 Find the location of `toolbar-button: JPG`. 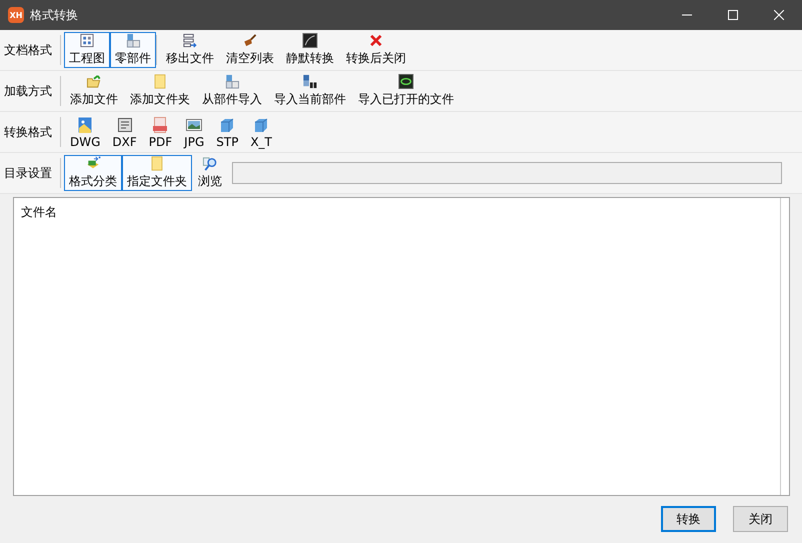

toolbar-button: JPG is located at coordinates (194, 132).